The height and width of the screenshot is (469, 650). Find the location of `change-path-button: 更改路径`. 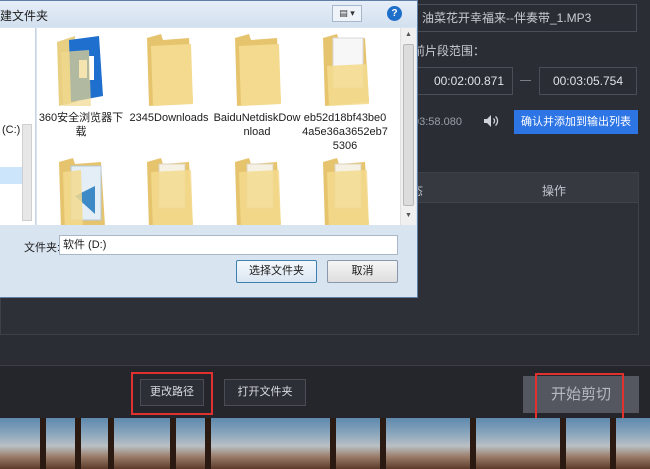

change-path-button: 更改路径 is located at coordinates (172, 392).